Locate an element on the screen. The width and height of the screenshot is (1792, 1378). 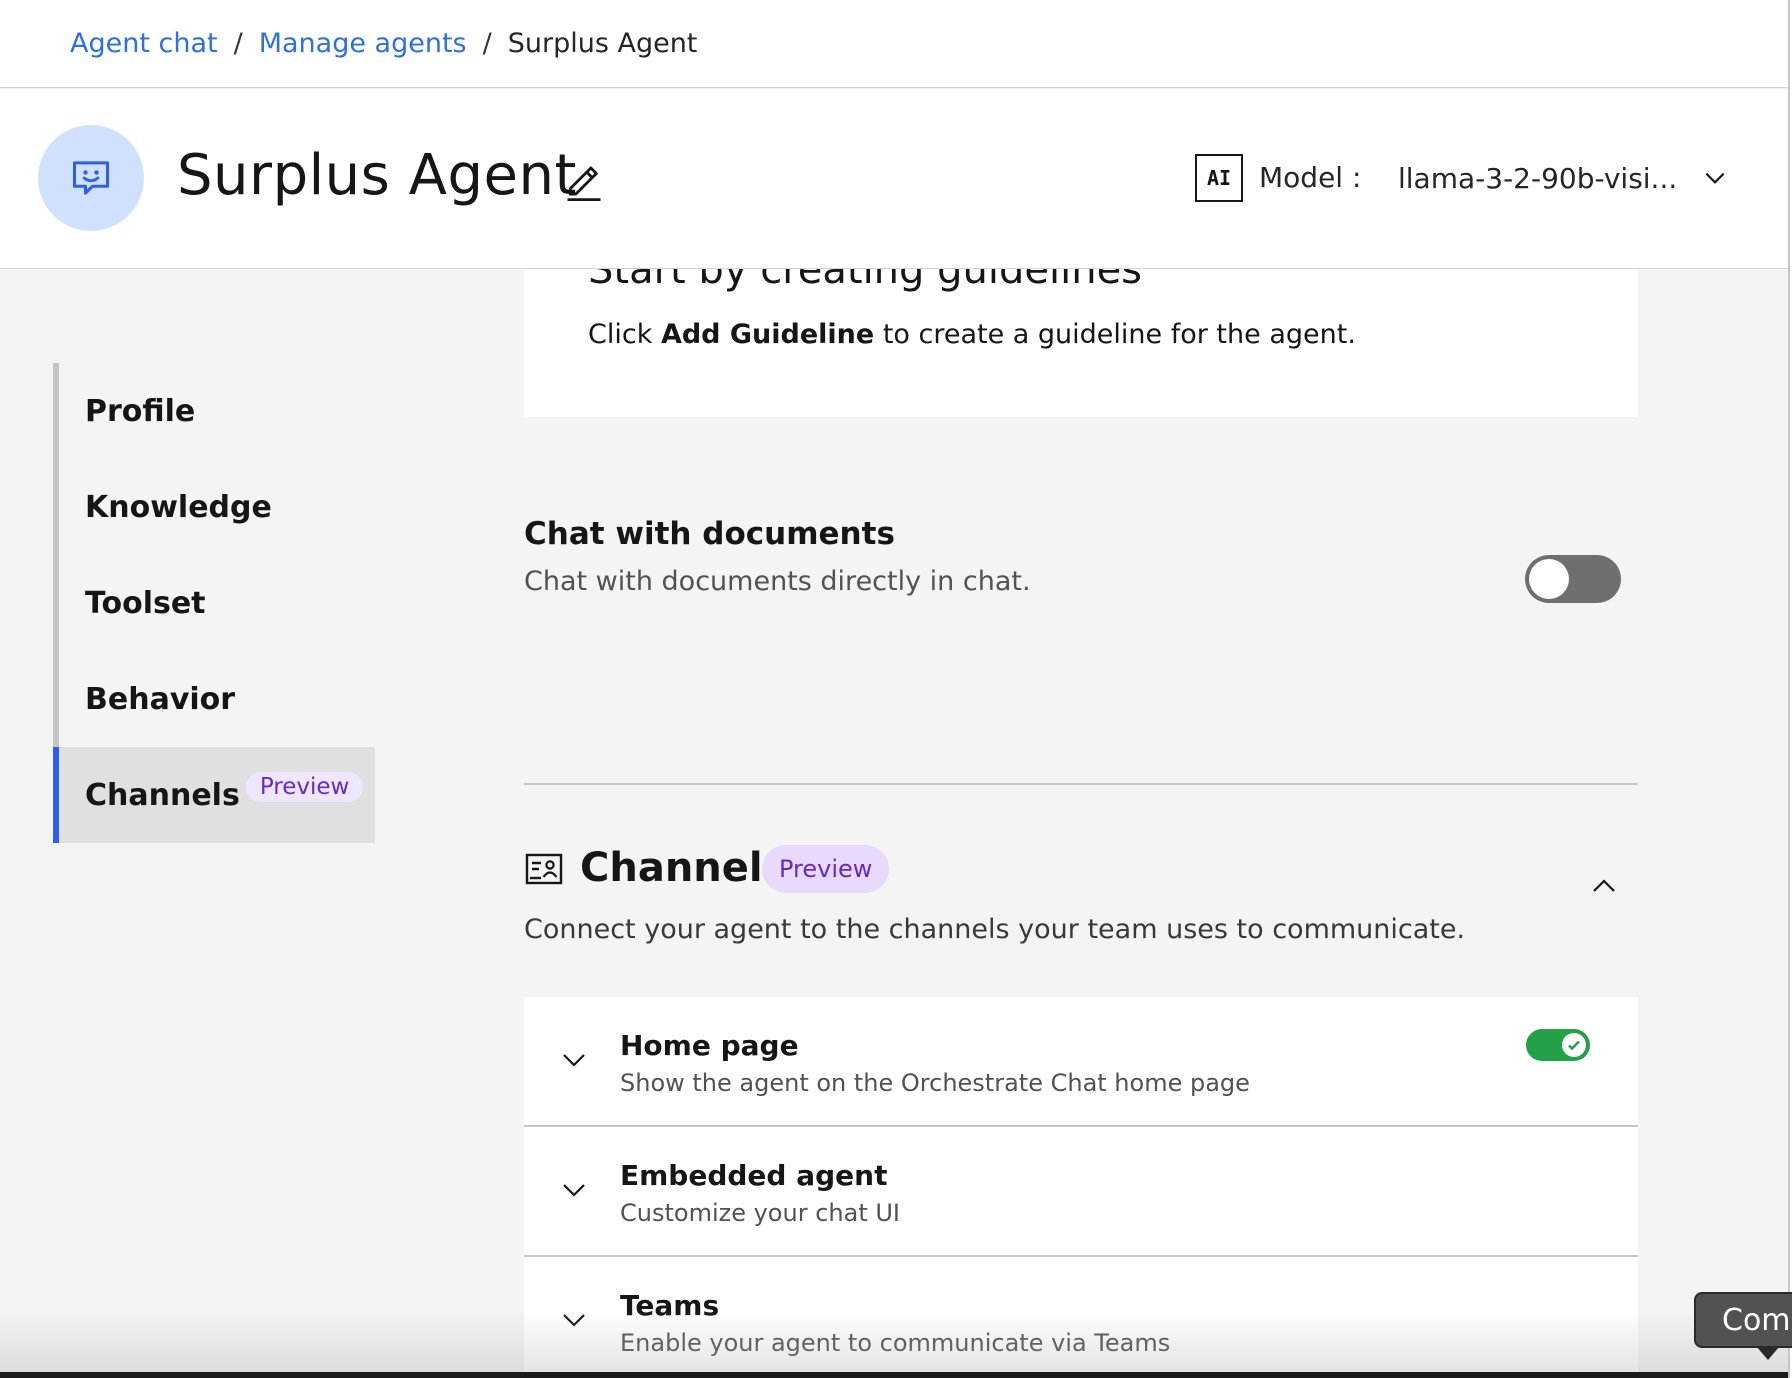
nav-item-profile: Profile is located at coordinates (214, 411).